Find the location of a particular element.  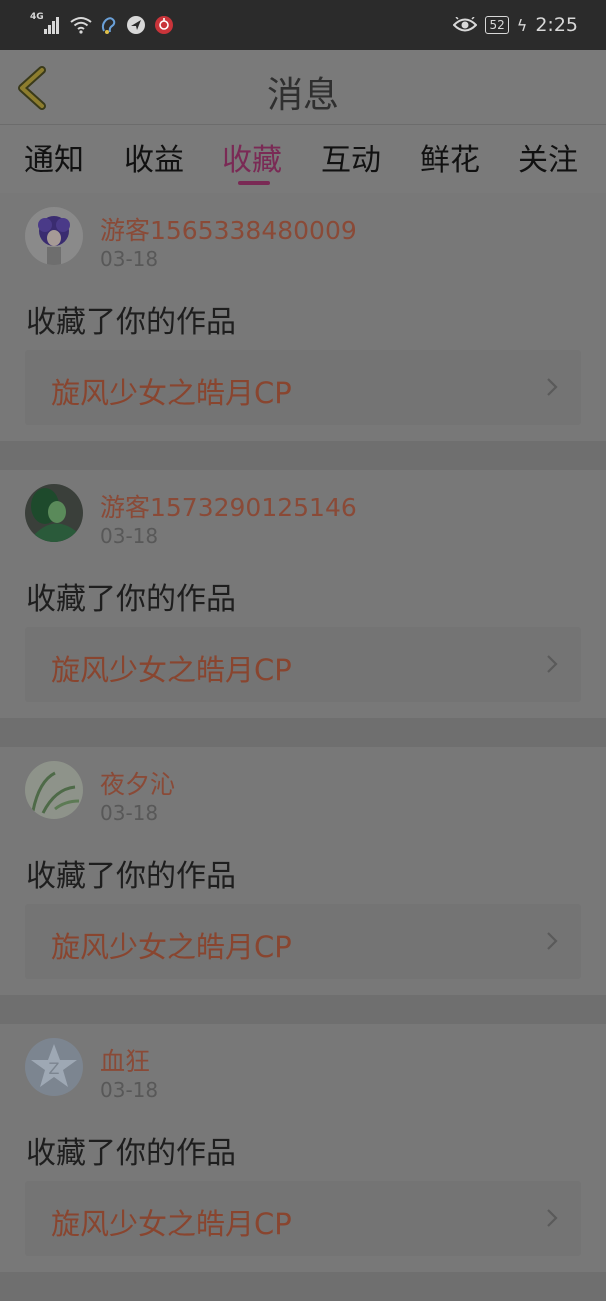

network-type: 4G is located at coordinates (37, 17).